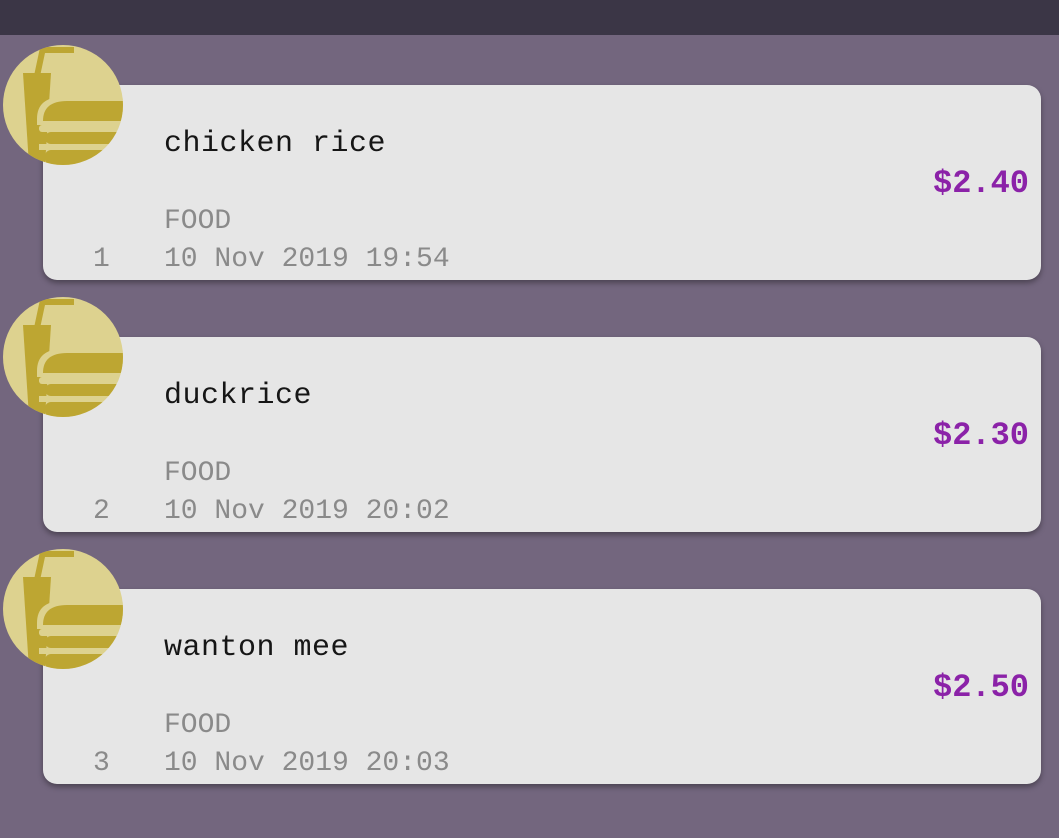 The width and height of the screenshot is (1059, 838). What do you see at coordinates (238, 396) in the screenshot?
I see `expense-description: duckrice` at bounding box center [238, 396].